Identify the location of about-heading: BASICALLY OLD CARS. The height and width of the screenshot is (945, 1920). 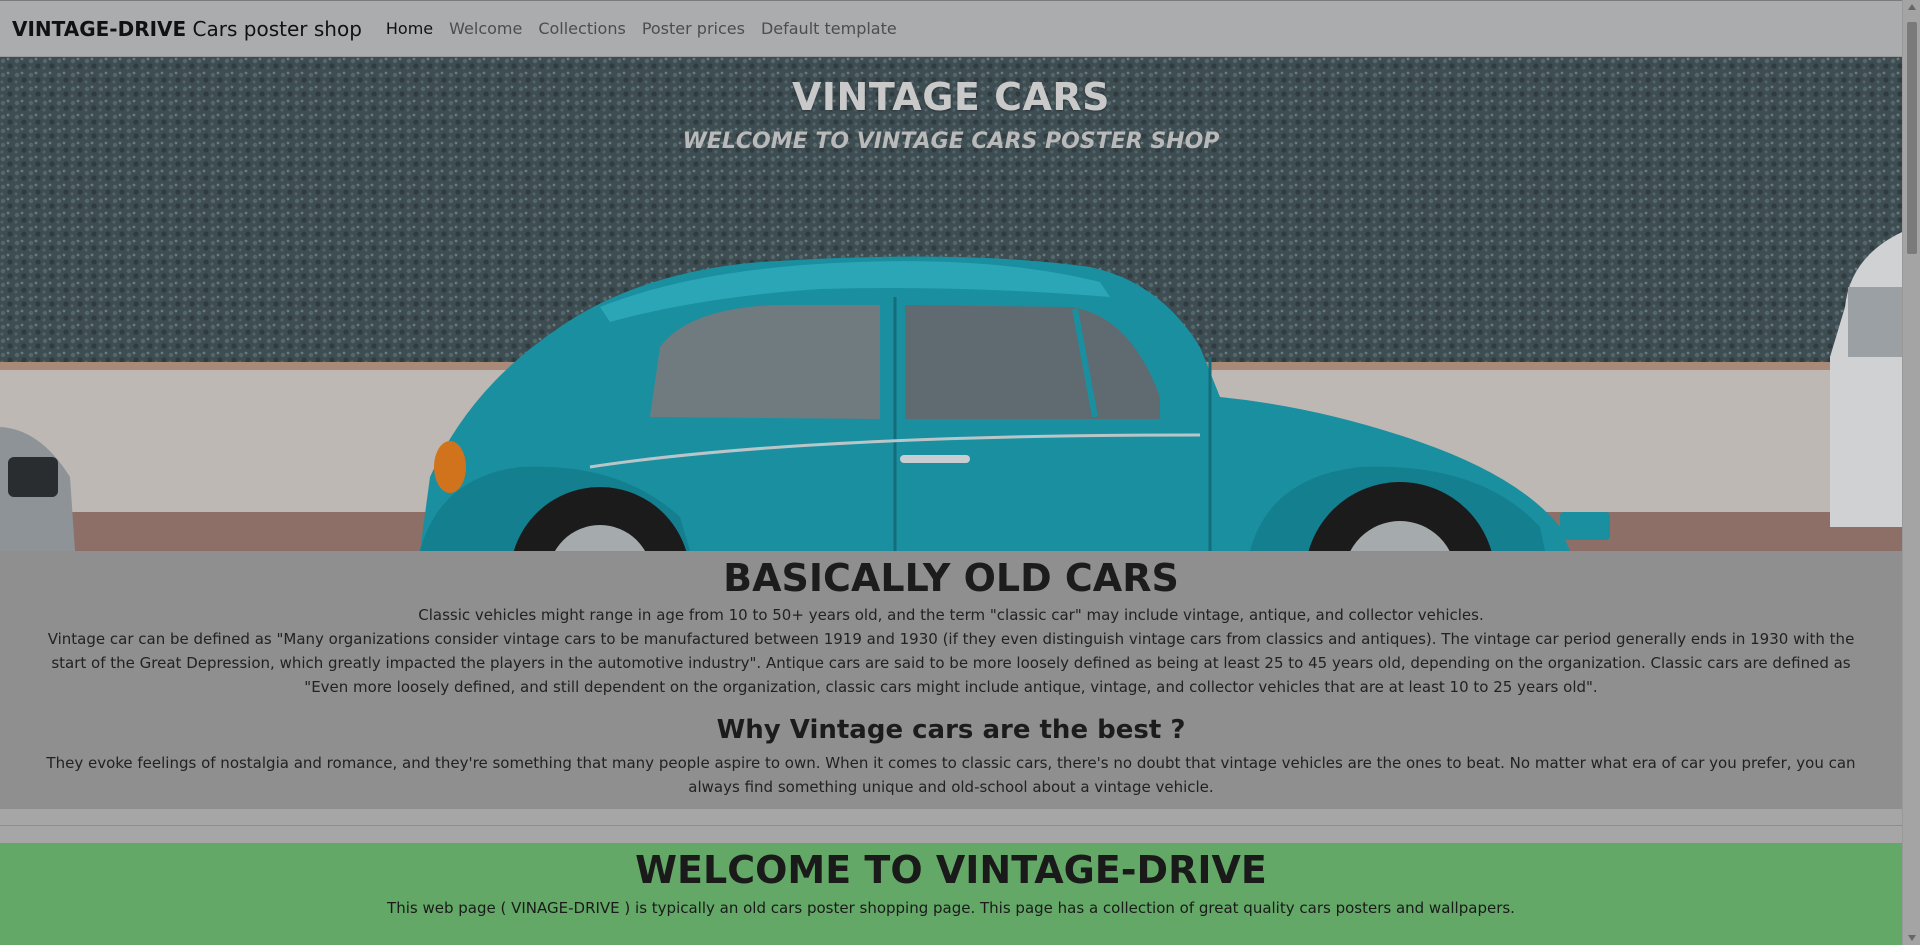
(951, 578).